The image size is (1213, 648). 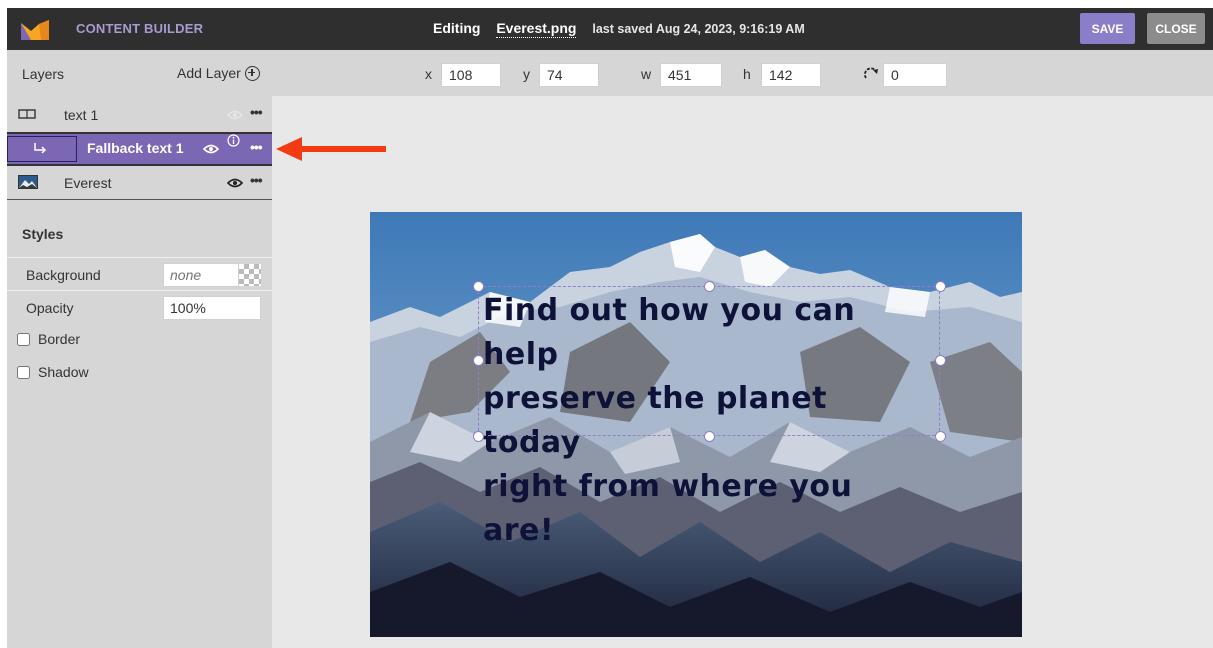 I want to click on h-input, so click(x=791, y=75).